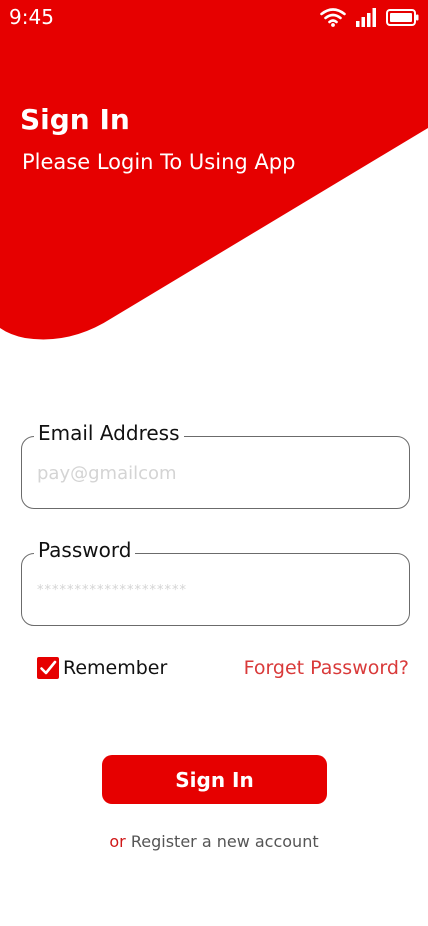 This screenshot has width=428, height=926. I want to click on status-time: 9:45, so click(31, 17).